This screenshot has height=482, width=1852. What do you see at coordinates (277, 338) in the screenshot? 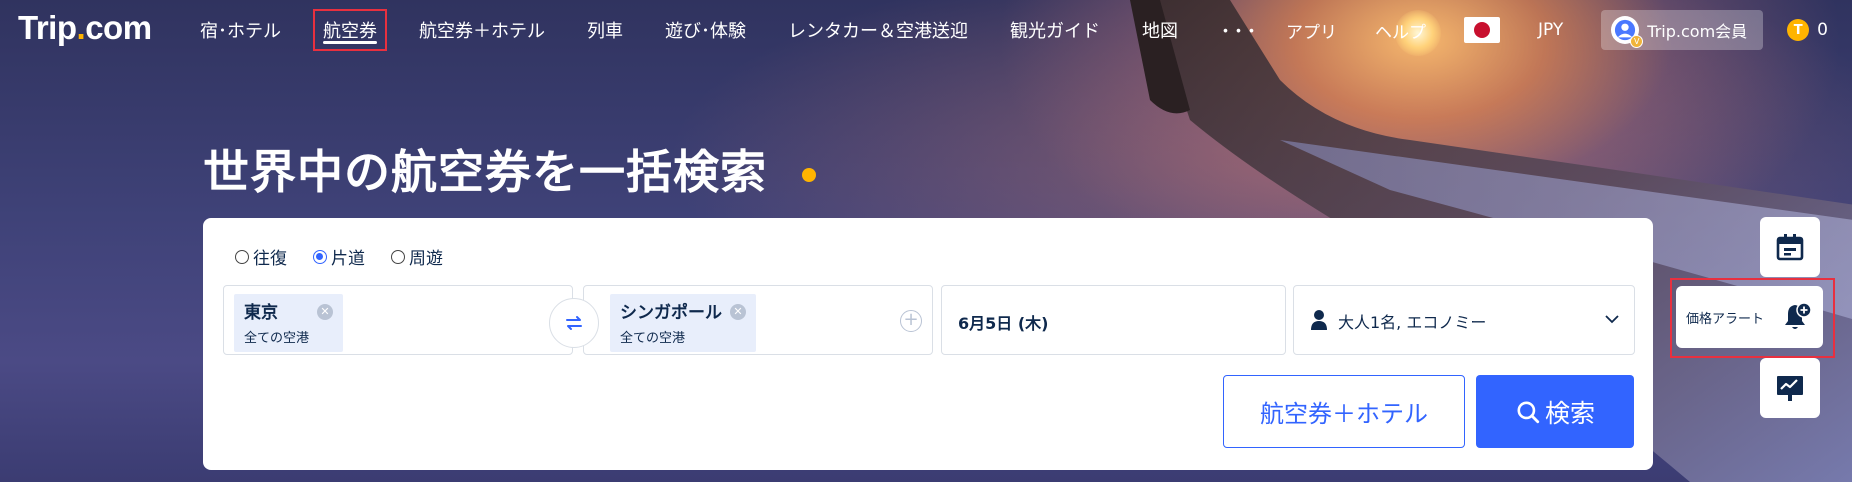
I see `departure-airports: 全ての空港` at bounding box center [277, 338].